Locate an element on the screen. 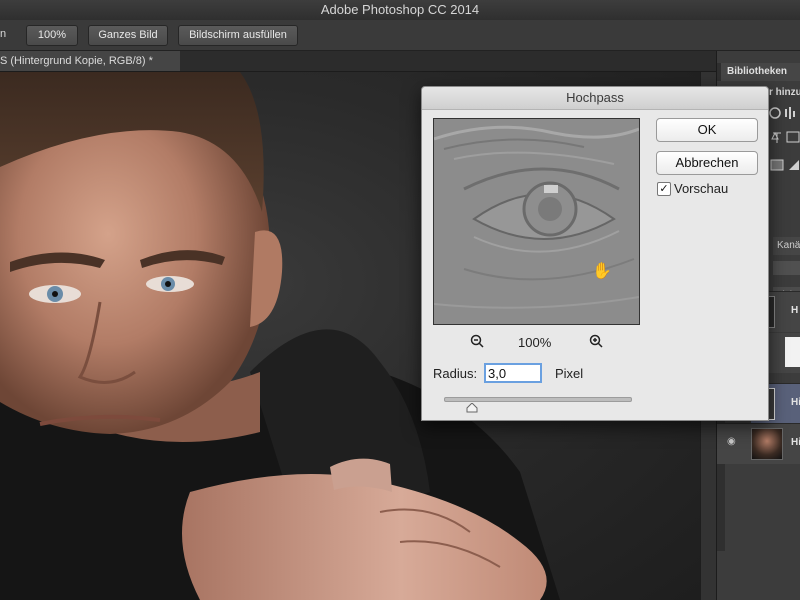 This screenshot has height=600, width=800. photo-filter-icon is located at coordinates (777, 165).